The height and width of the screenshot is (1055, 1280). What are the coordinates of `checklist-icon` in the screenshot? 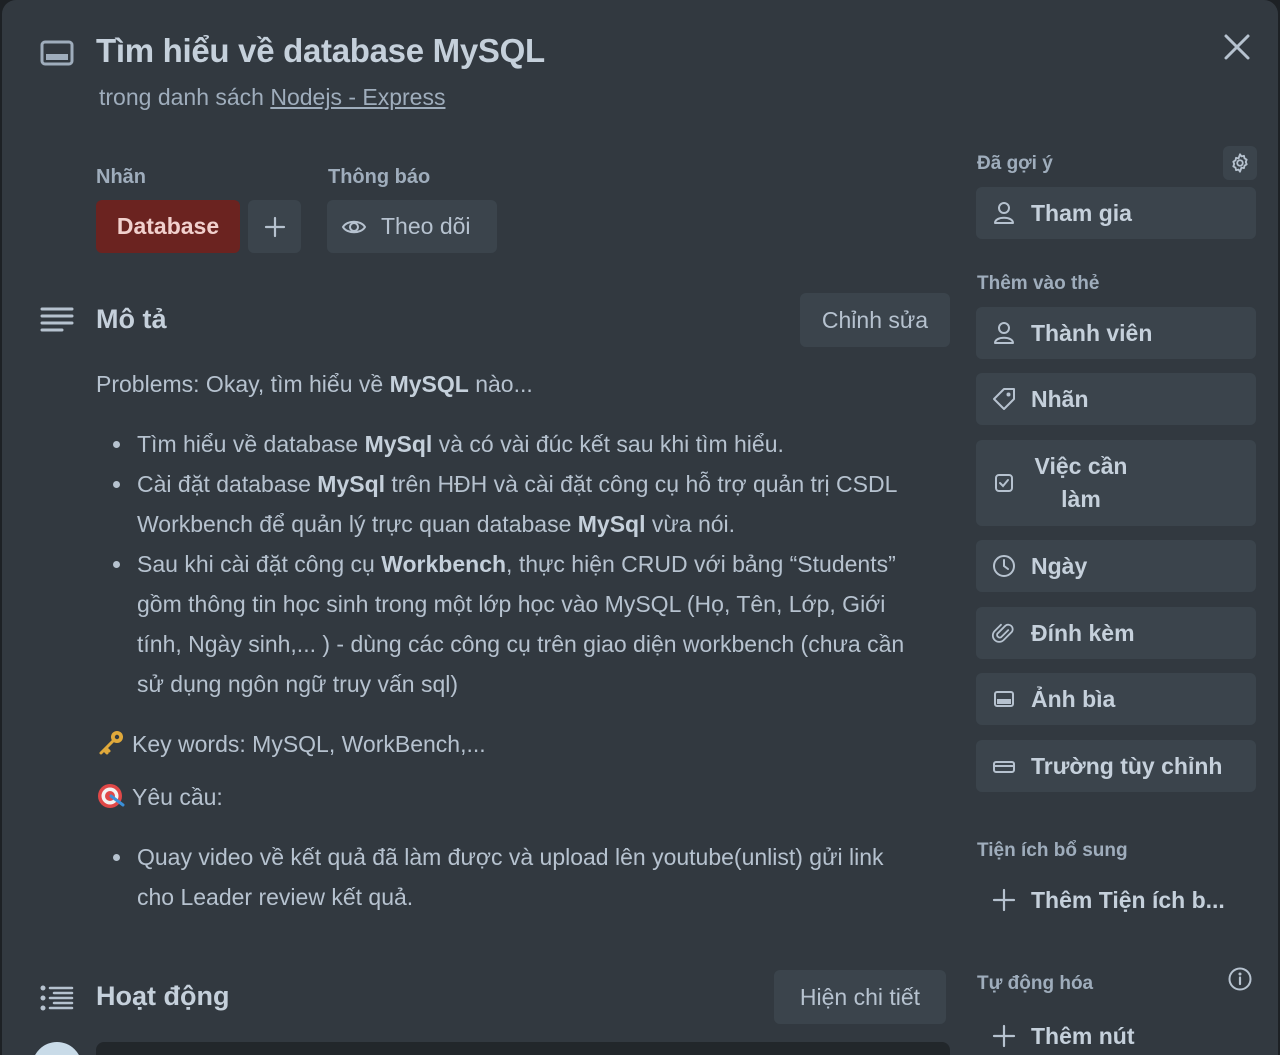 It's located at (1004, 483).